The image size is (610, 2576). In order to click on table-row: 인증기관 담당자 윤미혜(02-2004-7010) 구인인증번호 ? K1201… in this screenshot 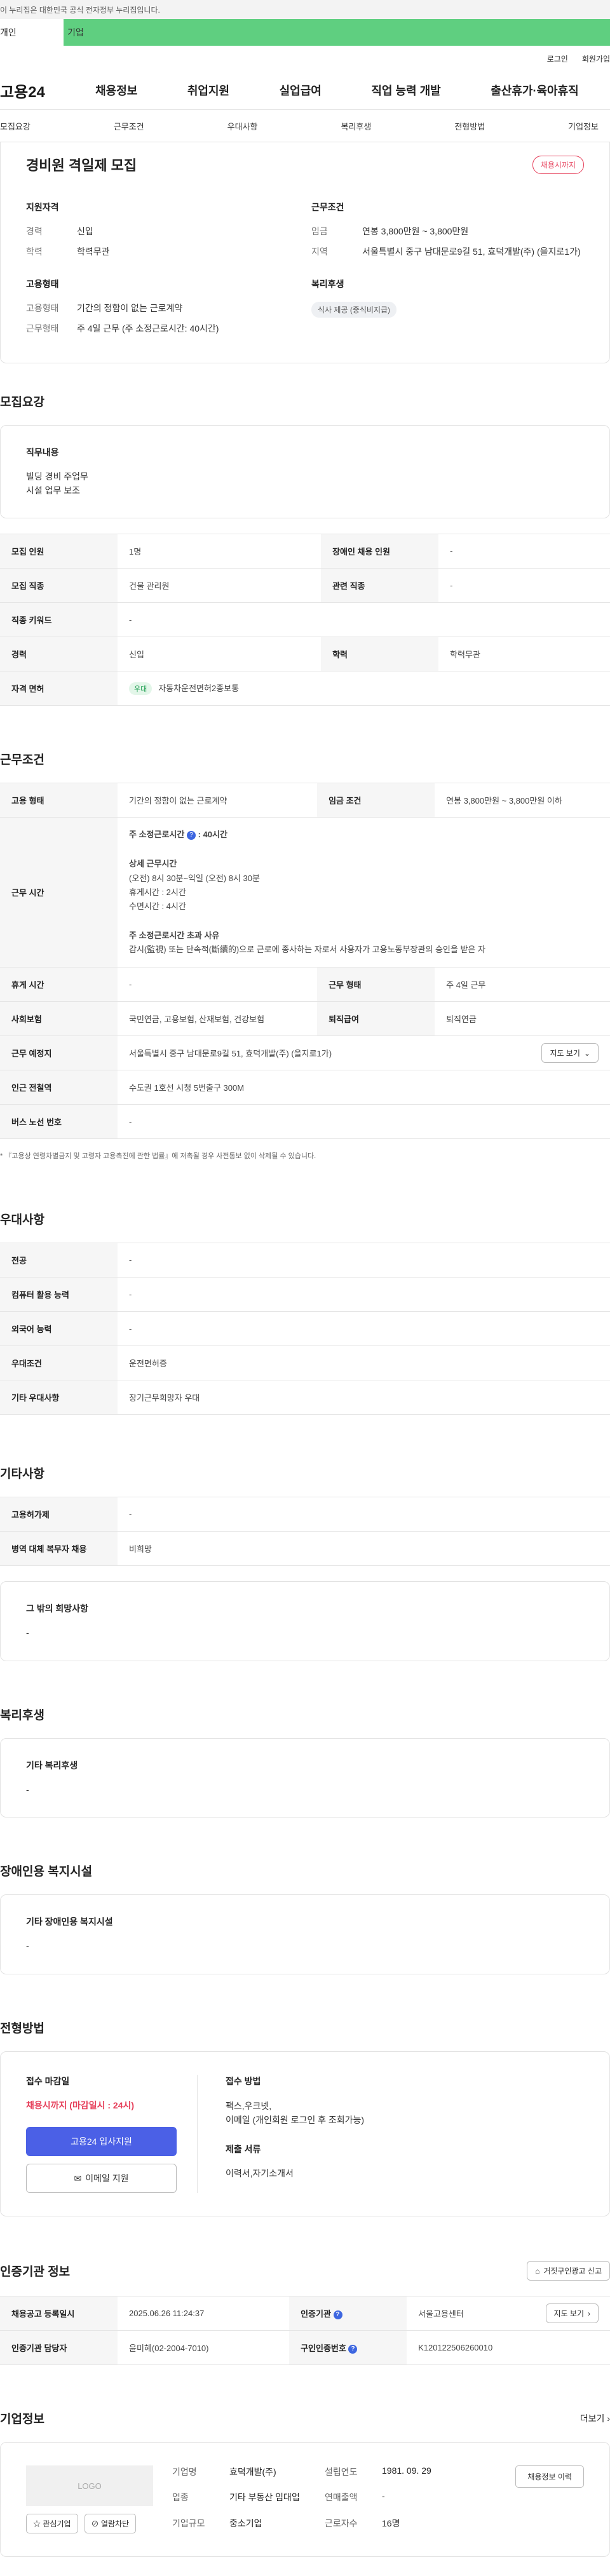, I will do `click(305, 2348)`.